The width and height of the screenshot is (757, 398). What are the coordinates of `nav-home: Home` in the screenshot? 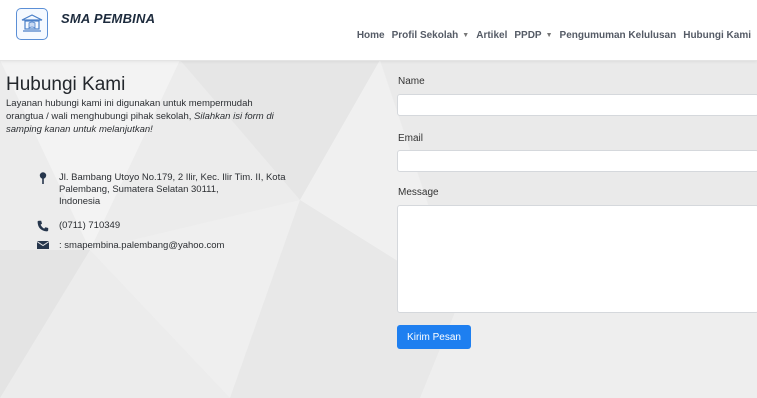 It's located at (371, 35).